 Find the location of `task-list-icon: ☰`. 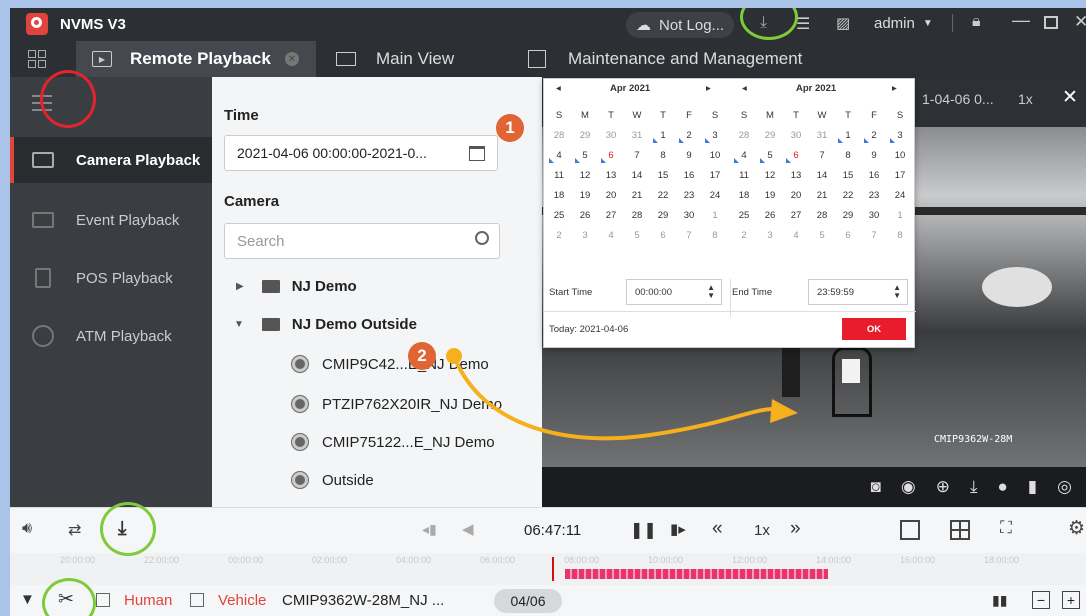

task-list-icon: ☰ is located at coordinates (803, 24).